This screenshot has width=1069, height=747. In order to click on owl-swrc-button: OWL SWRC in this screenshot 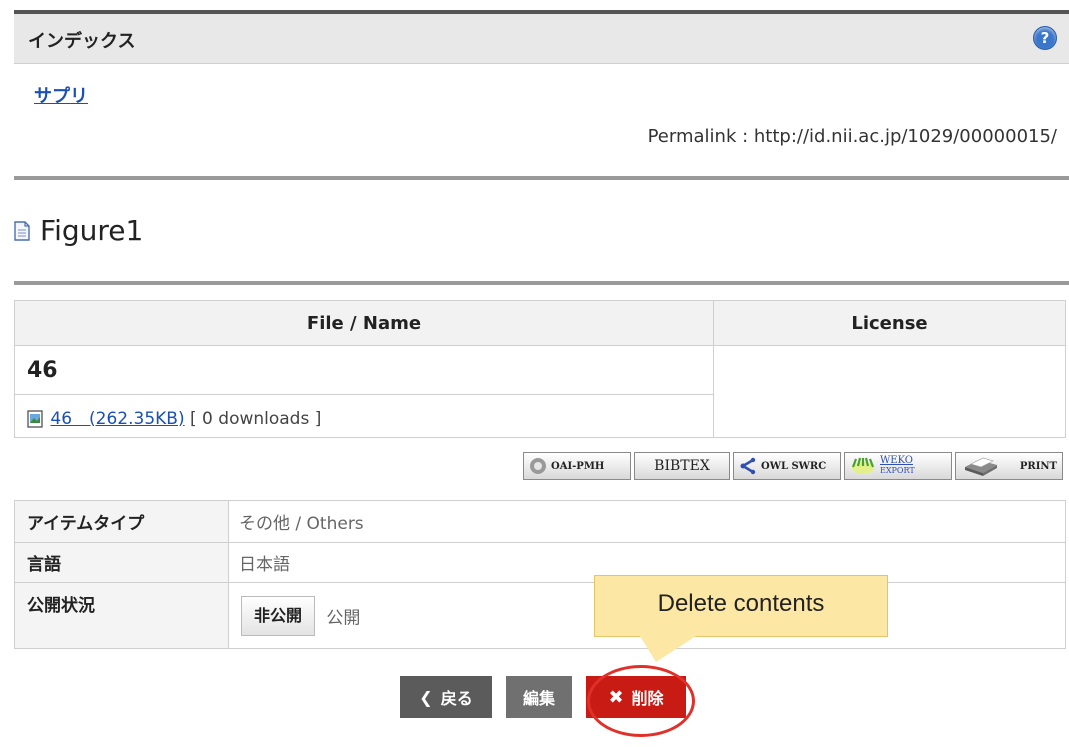, I will do `click(787, 466)`.